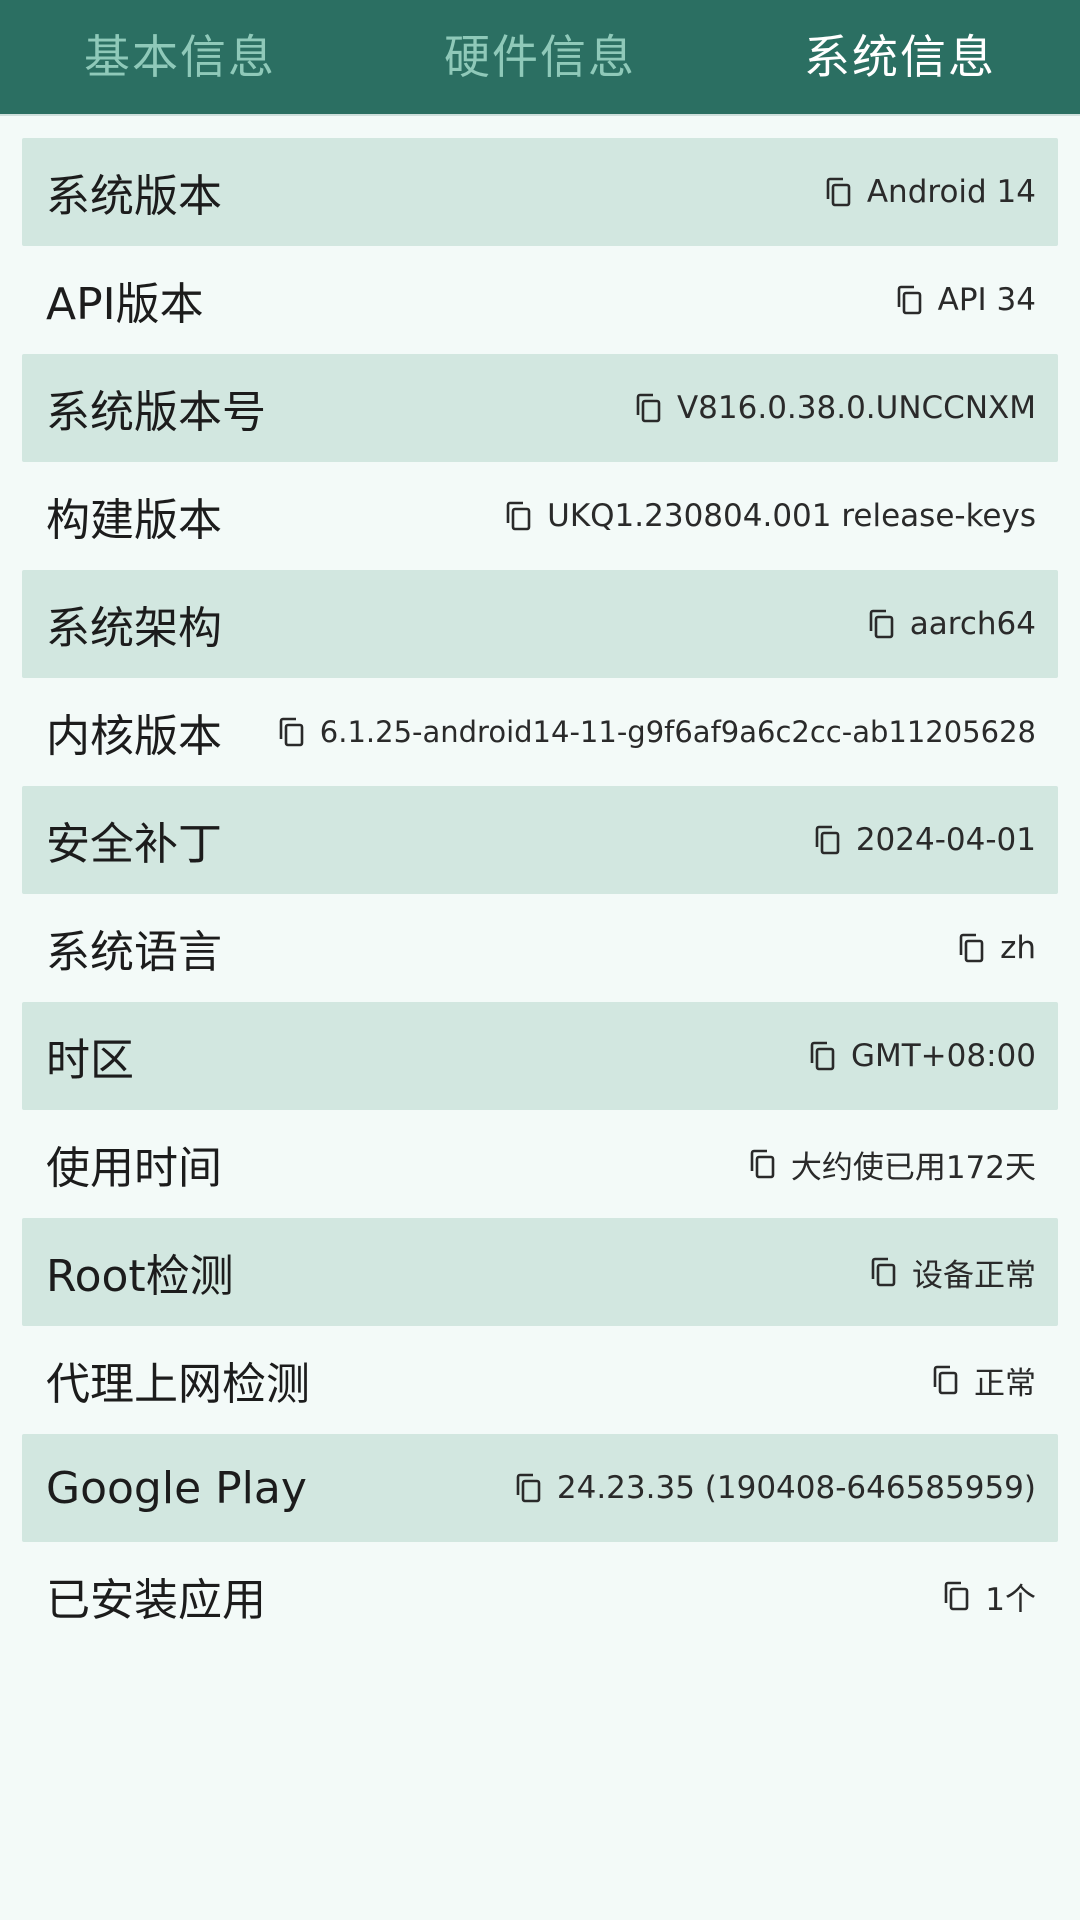  What do you see at coordinates (974, 1275) in the screenshot?
I see `row-value: 设备正常` at bounding box center [974, 1275].